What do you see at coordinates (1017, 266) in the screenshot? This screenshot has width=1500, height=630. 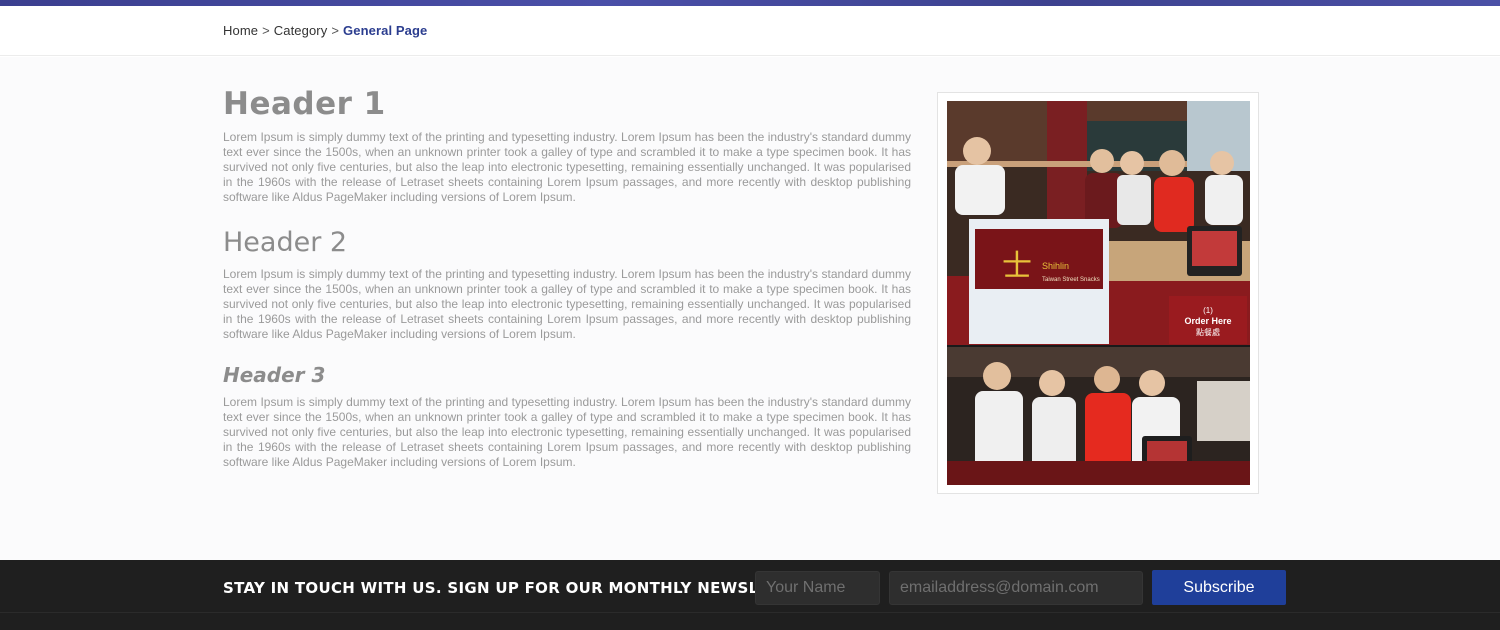 I see `sign-chinese-glyph: 士` at bounding box center [1017, 266].